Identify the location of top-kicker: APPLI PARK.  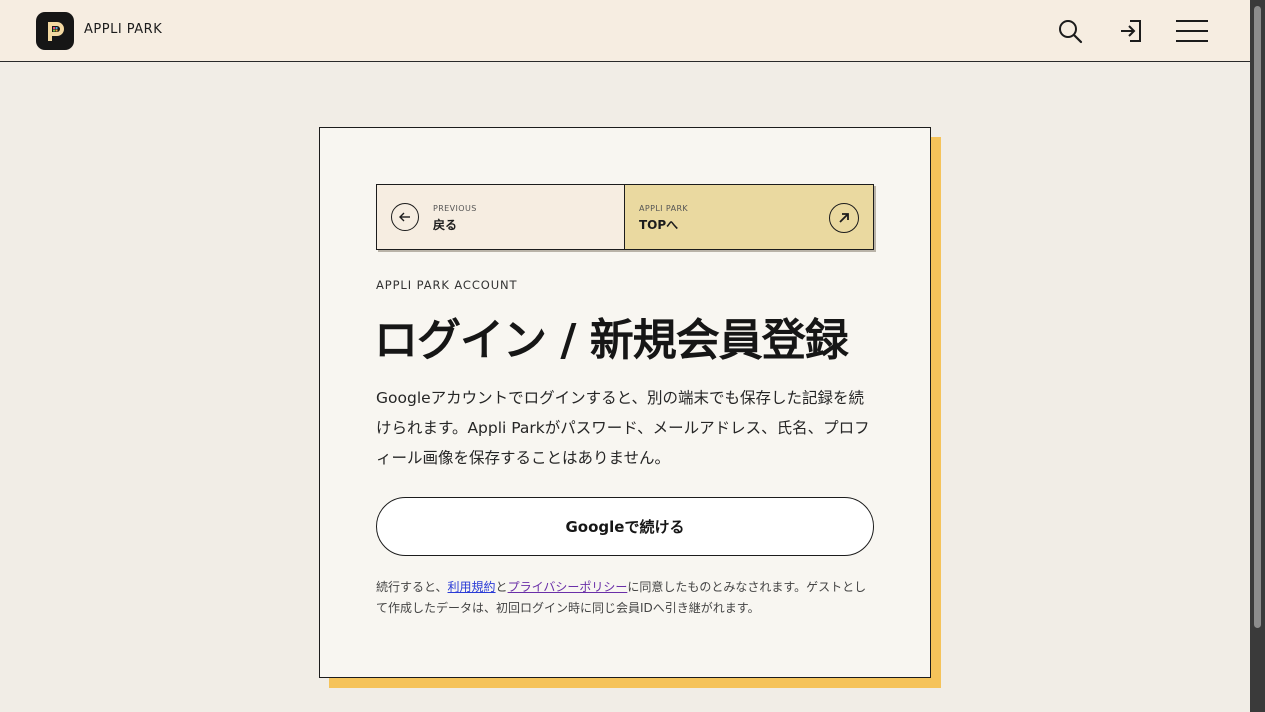
(664, 208).